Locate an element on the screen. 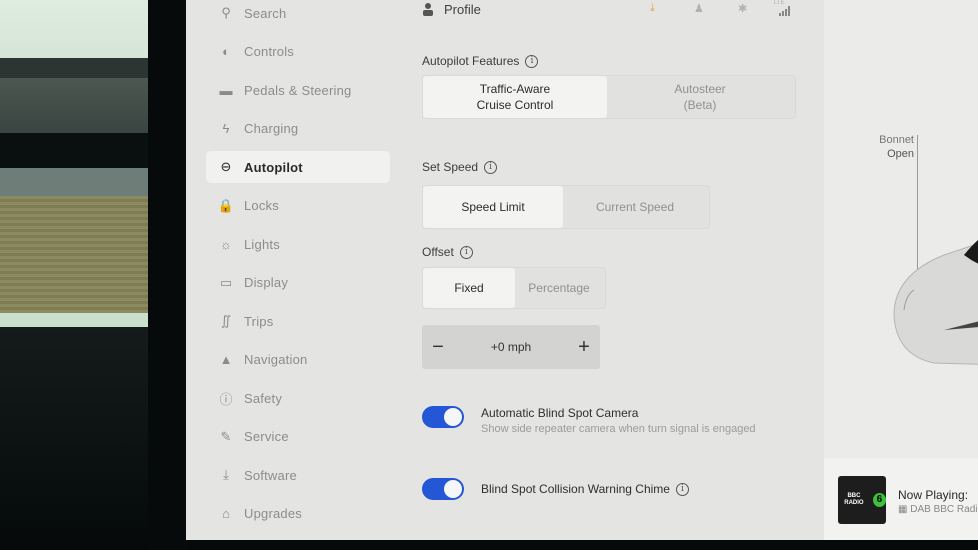 This screenshot has height=550, width=978. sidebar-item-label: Charging is located at coordinates (271, 128).